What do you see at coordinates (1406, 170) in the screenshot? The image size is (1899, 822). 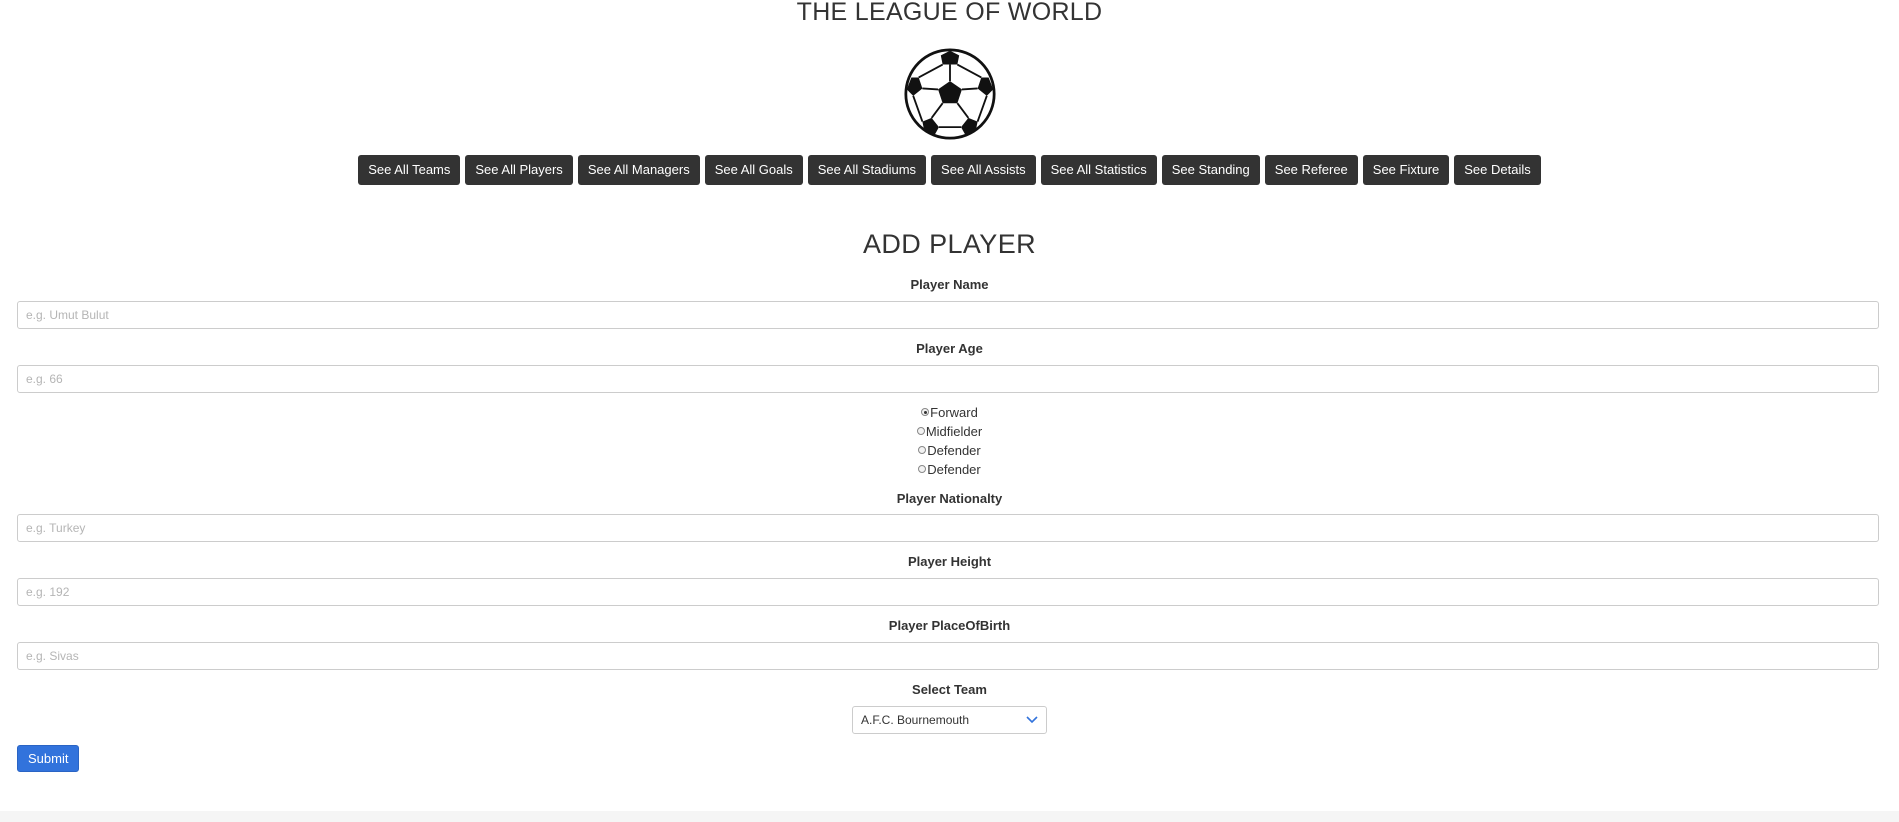 I see `see-fixture-button: See Fixture` at bounding box center [1406, 170].